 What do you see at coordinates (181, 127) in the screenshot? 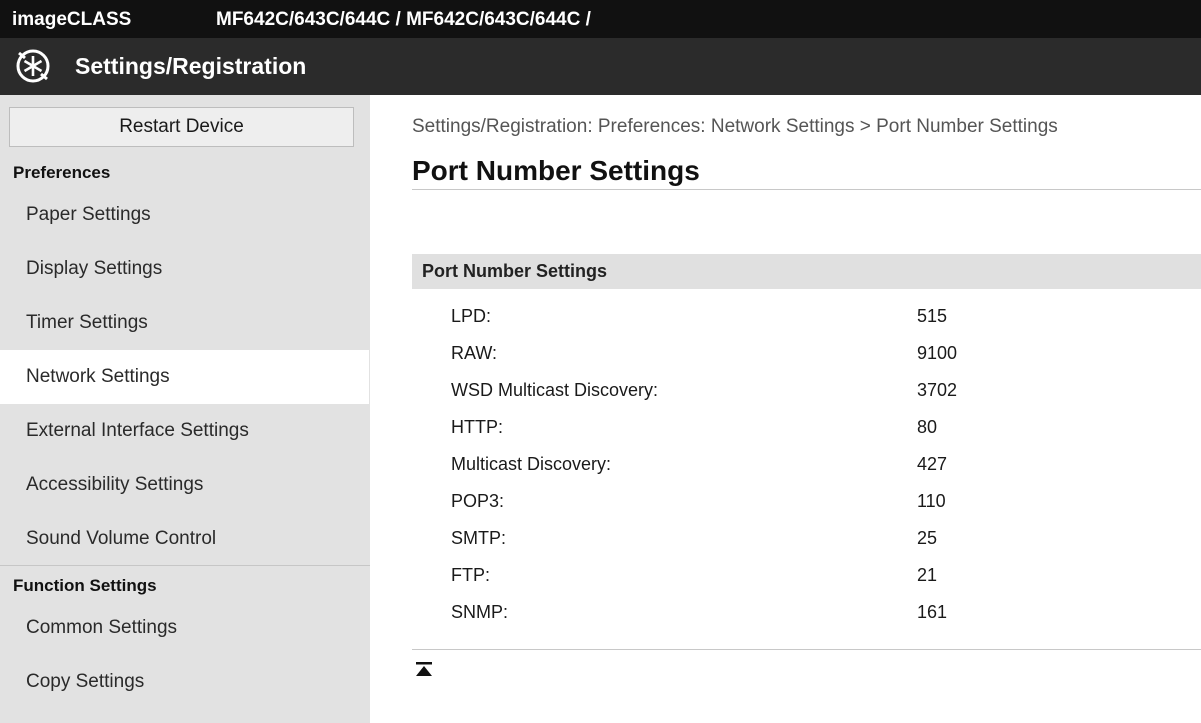
I see `restart-device-button: Restart Device` at bounding box center [181, 127].